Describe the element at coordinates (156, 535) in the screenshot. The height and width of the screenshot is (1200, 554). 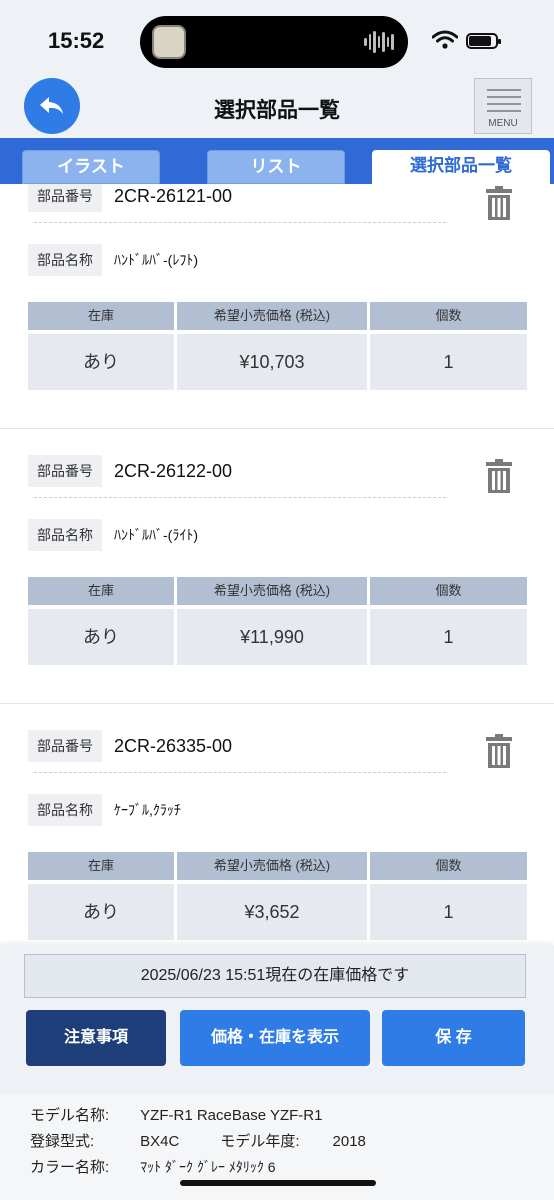
I see `part-name: ﾊﾝﾄﾞﾙﾊﾞ-(ﾗｲﾄ)` at that location.